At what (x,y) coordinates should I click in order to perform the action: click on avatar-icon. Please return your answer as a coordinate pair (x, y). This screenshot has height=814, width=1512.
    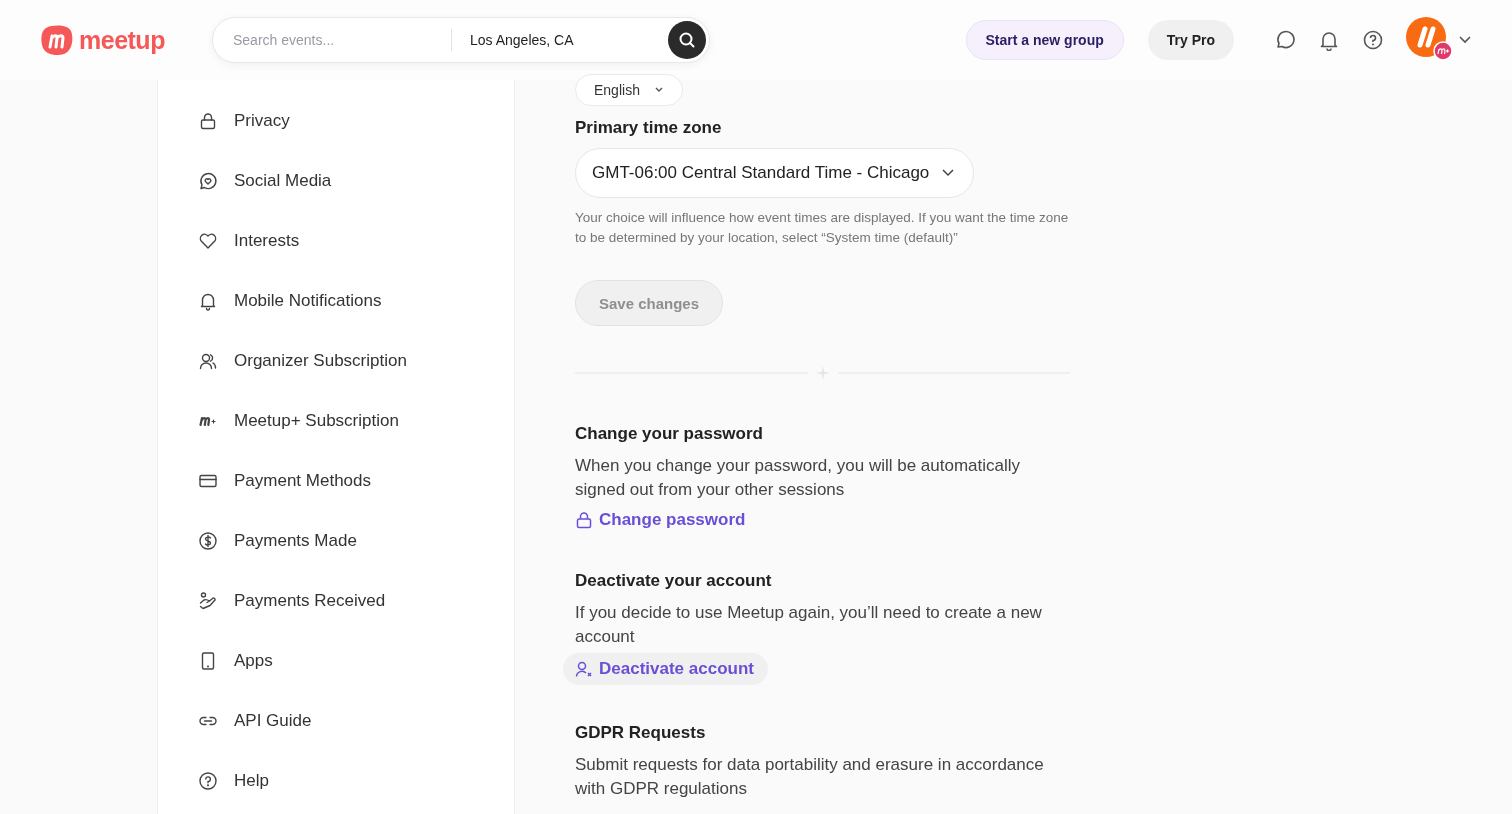
    Looking at the image, I should click on (1429, 40).